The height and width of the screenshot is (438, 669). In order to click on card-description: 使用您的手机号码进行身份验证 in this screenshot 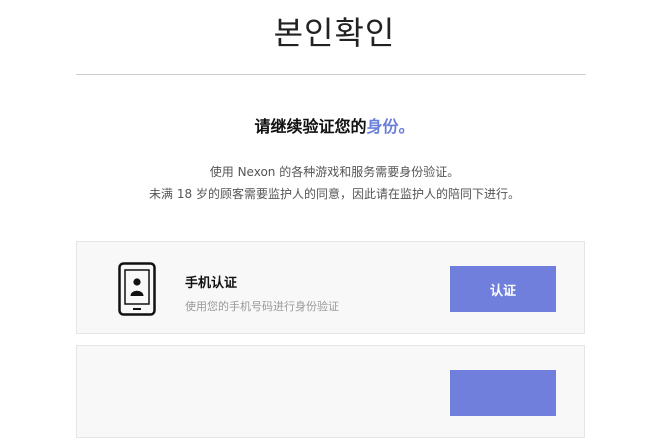, I will do `click(262, 306)`.